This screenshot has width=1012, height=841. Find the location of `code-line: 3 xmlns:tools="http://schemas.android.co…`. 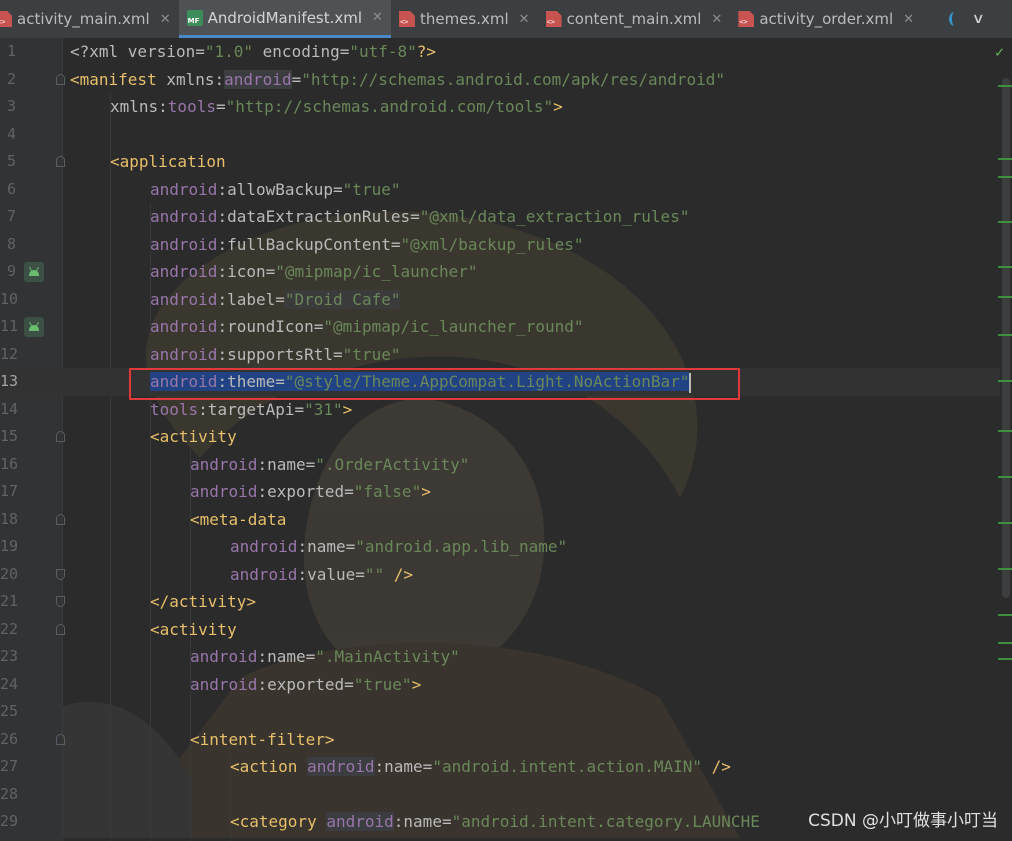

code-line: 3 xmlns:tools="http://schemas.android.co… is located at coordinates (500, 107).